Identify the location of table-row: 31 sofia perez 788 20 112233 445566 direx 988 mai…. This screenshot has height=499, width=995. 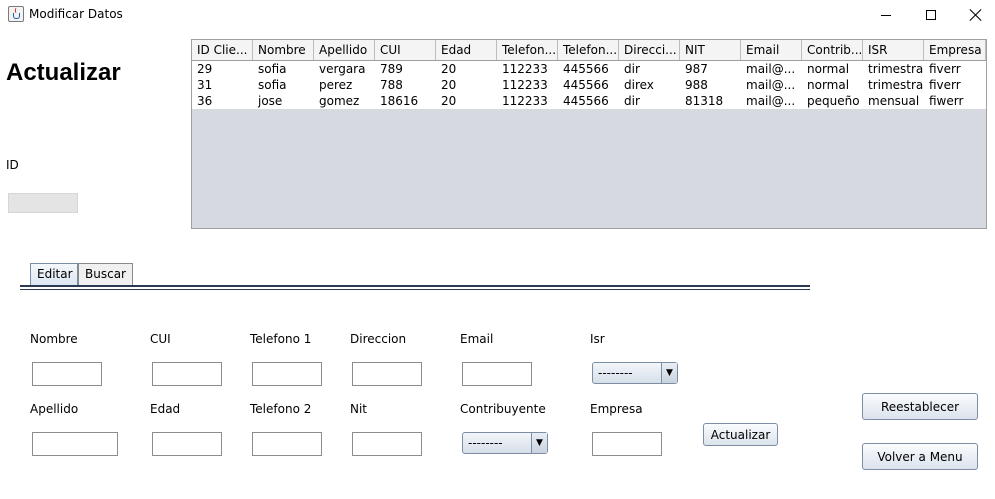
(589, 85).